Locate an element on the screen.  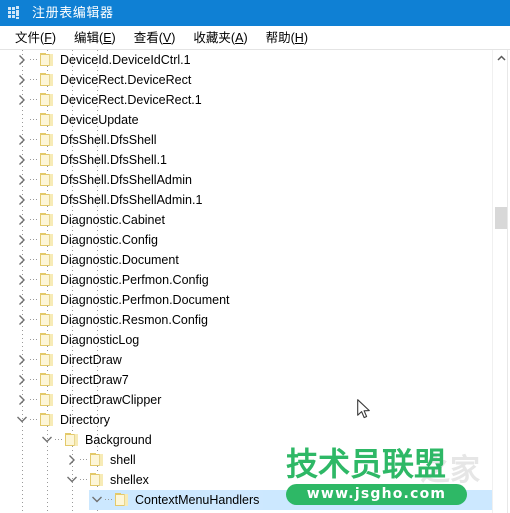
tree-item-label: DeviceRect.DeviceRect is located at coordinates (126, 80).